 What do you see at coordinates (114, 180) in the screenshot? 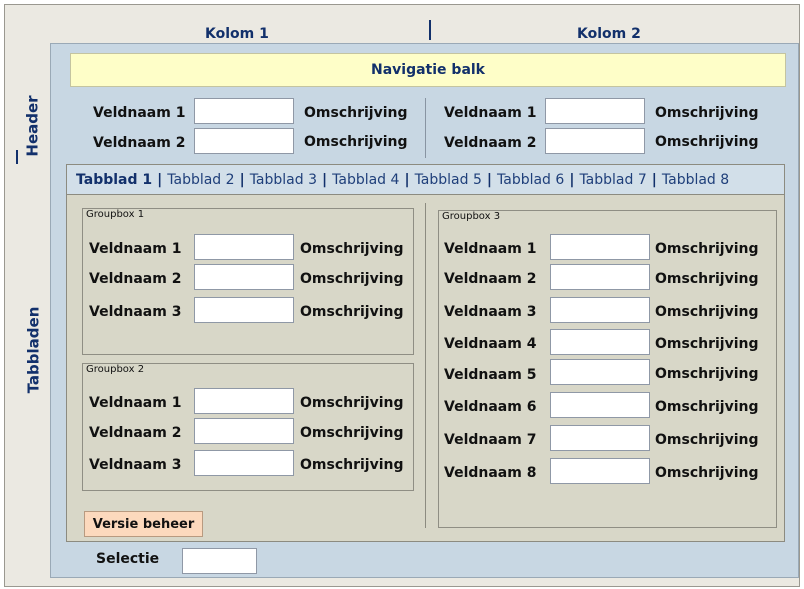
I see `tab-1: Tabblad 1` at bounding box center [114, 180].